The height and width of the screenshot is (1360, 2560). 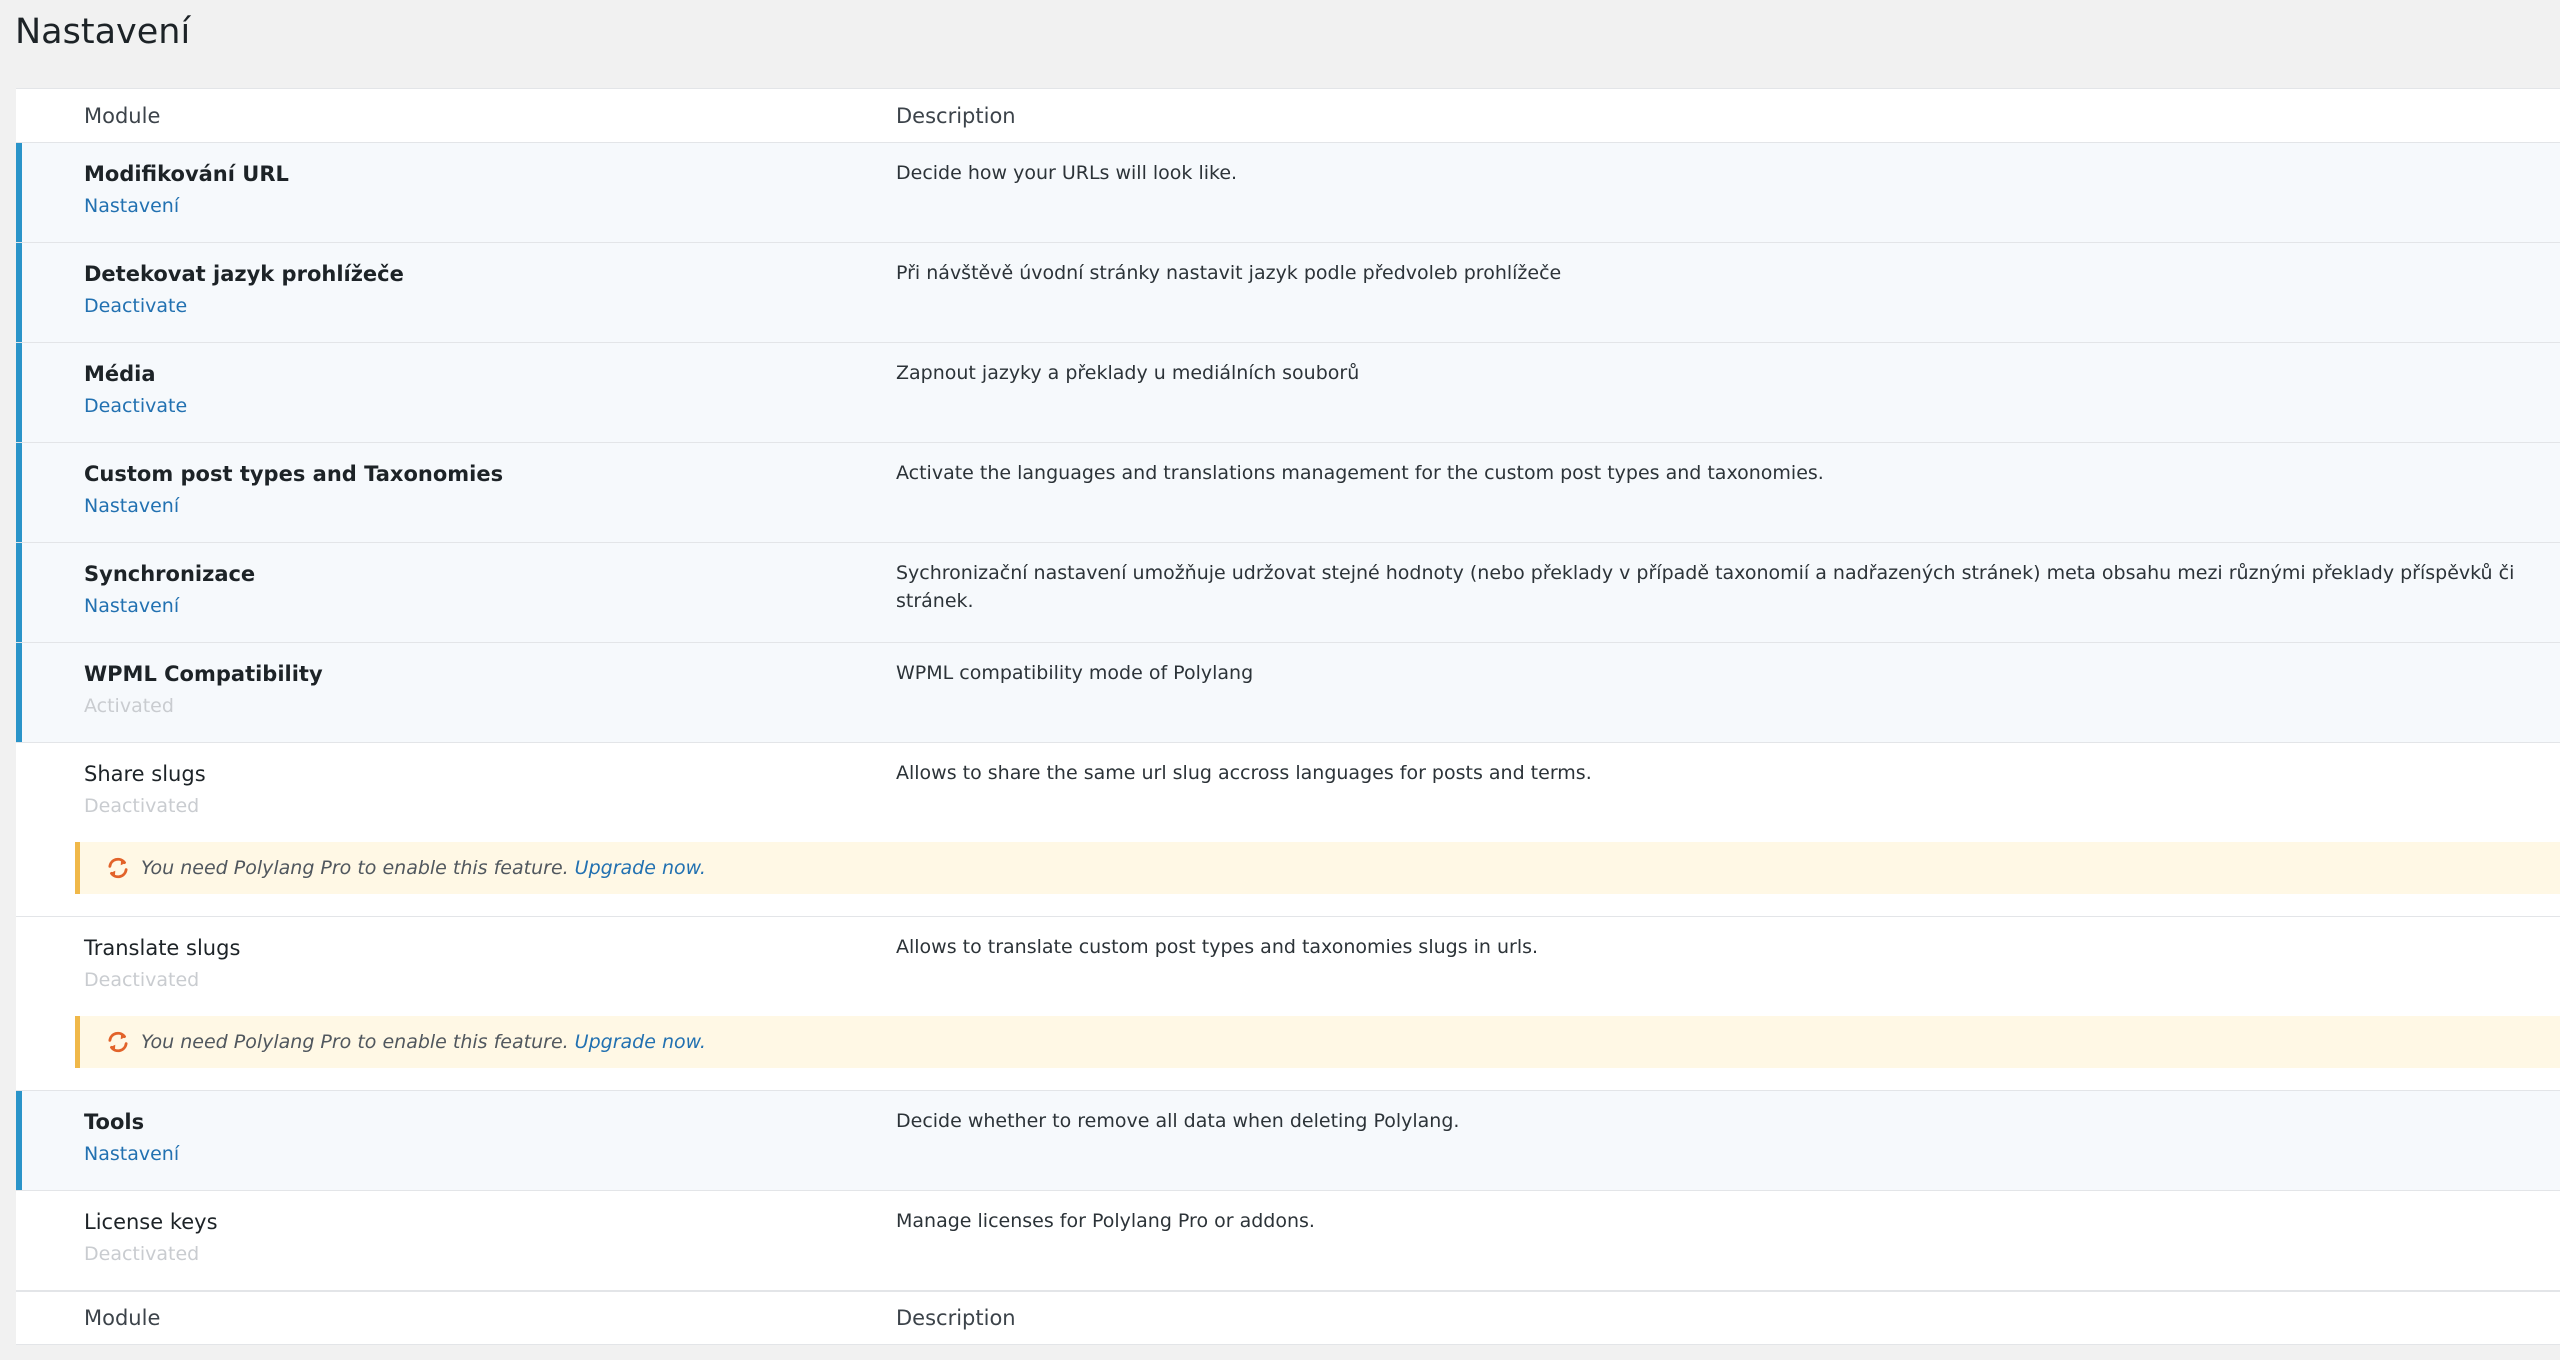 I want to click on table-footer: Module Description, so click(x=1288, y=1317).